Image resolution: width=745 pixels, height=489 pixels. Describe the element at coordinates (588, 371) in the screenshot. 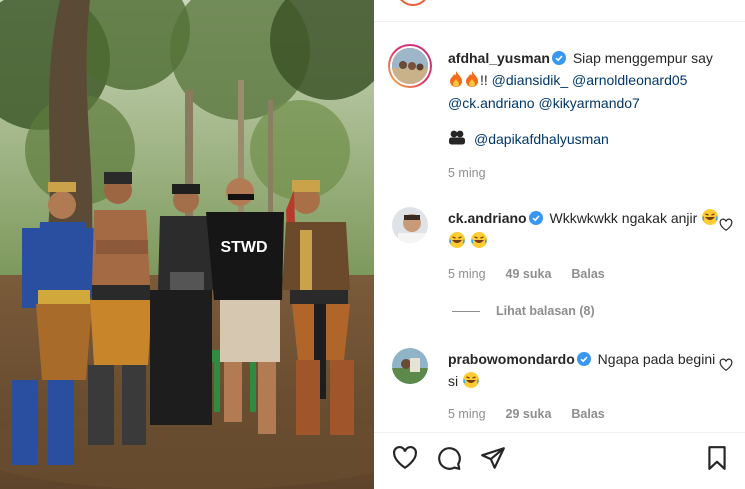

I see `comment-item: prabowomondardo Ngapa pada begini si` at that location.